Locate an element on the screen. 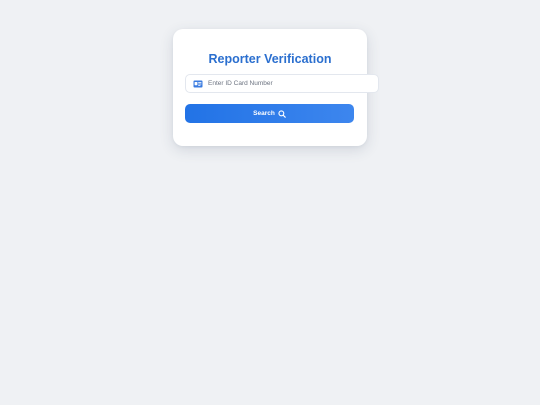 This screenshot has width=540, height=405. id-card-input is located at coordinates (288, 83).